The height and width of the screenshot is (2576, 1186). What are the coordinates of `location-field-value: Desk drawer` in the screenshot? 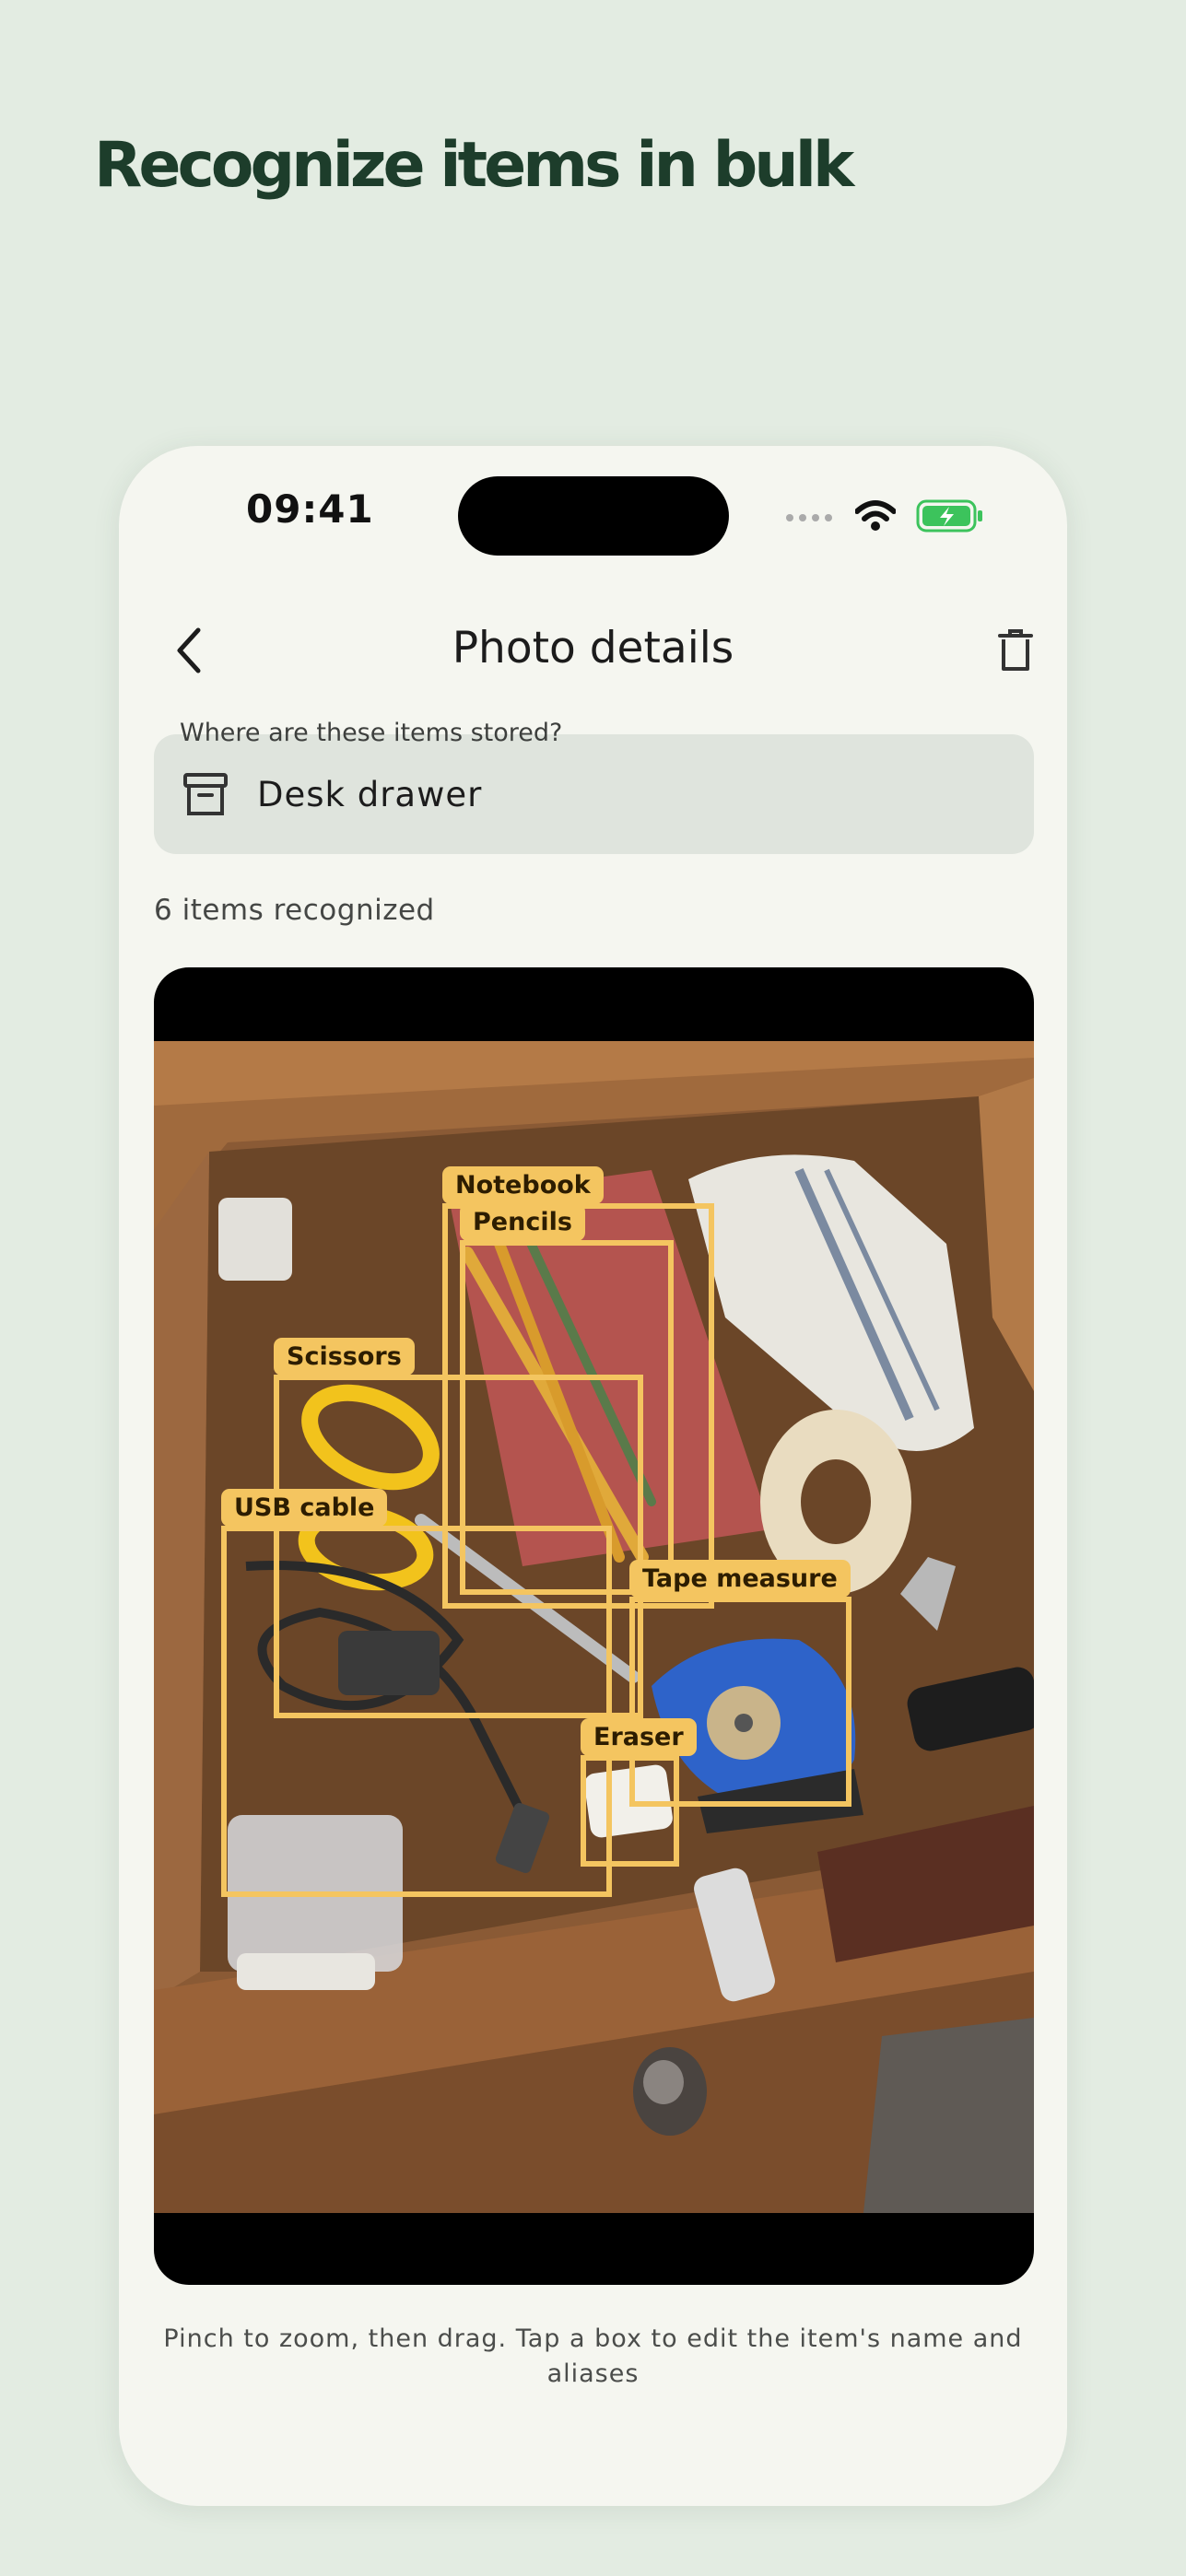 It's located at (370, 794).